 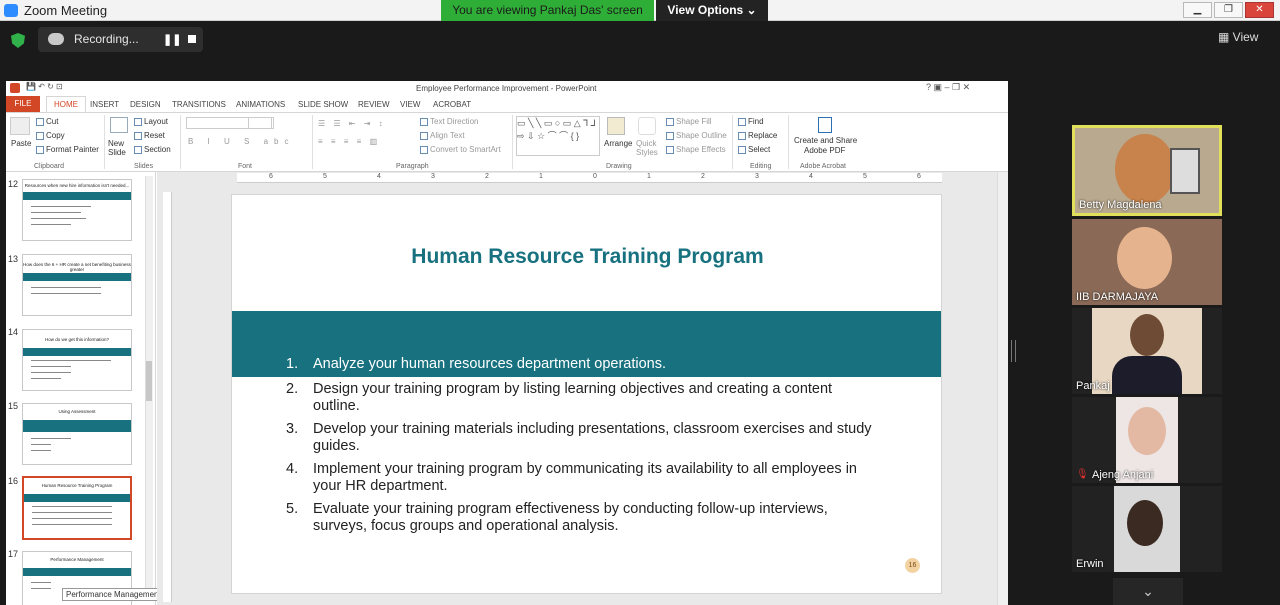 What do you see at coordinates (119, 125) in the screenshot?
I see `new-slide-icon` at bounding box center [119, 125].